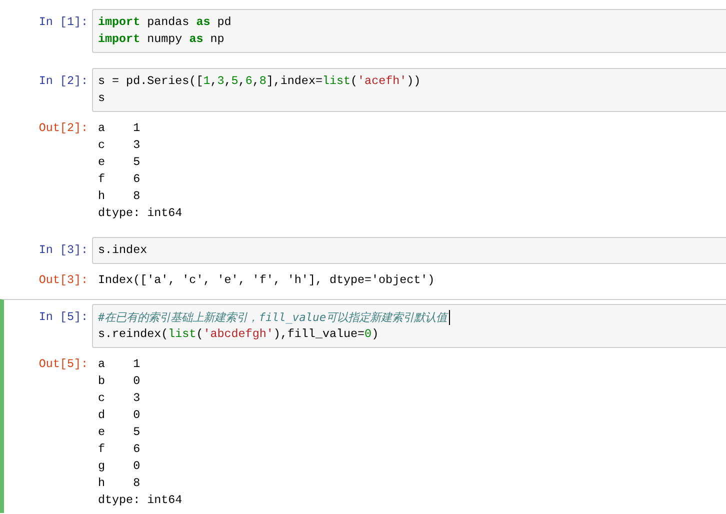 The height and width of the screenshot is (514, 726). Describe the element at coordinates (119, 415) in the screenshot. I see `output-line: d 0` at that location.